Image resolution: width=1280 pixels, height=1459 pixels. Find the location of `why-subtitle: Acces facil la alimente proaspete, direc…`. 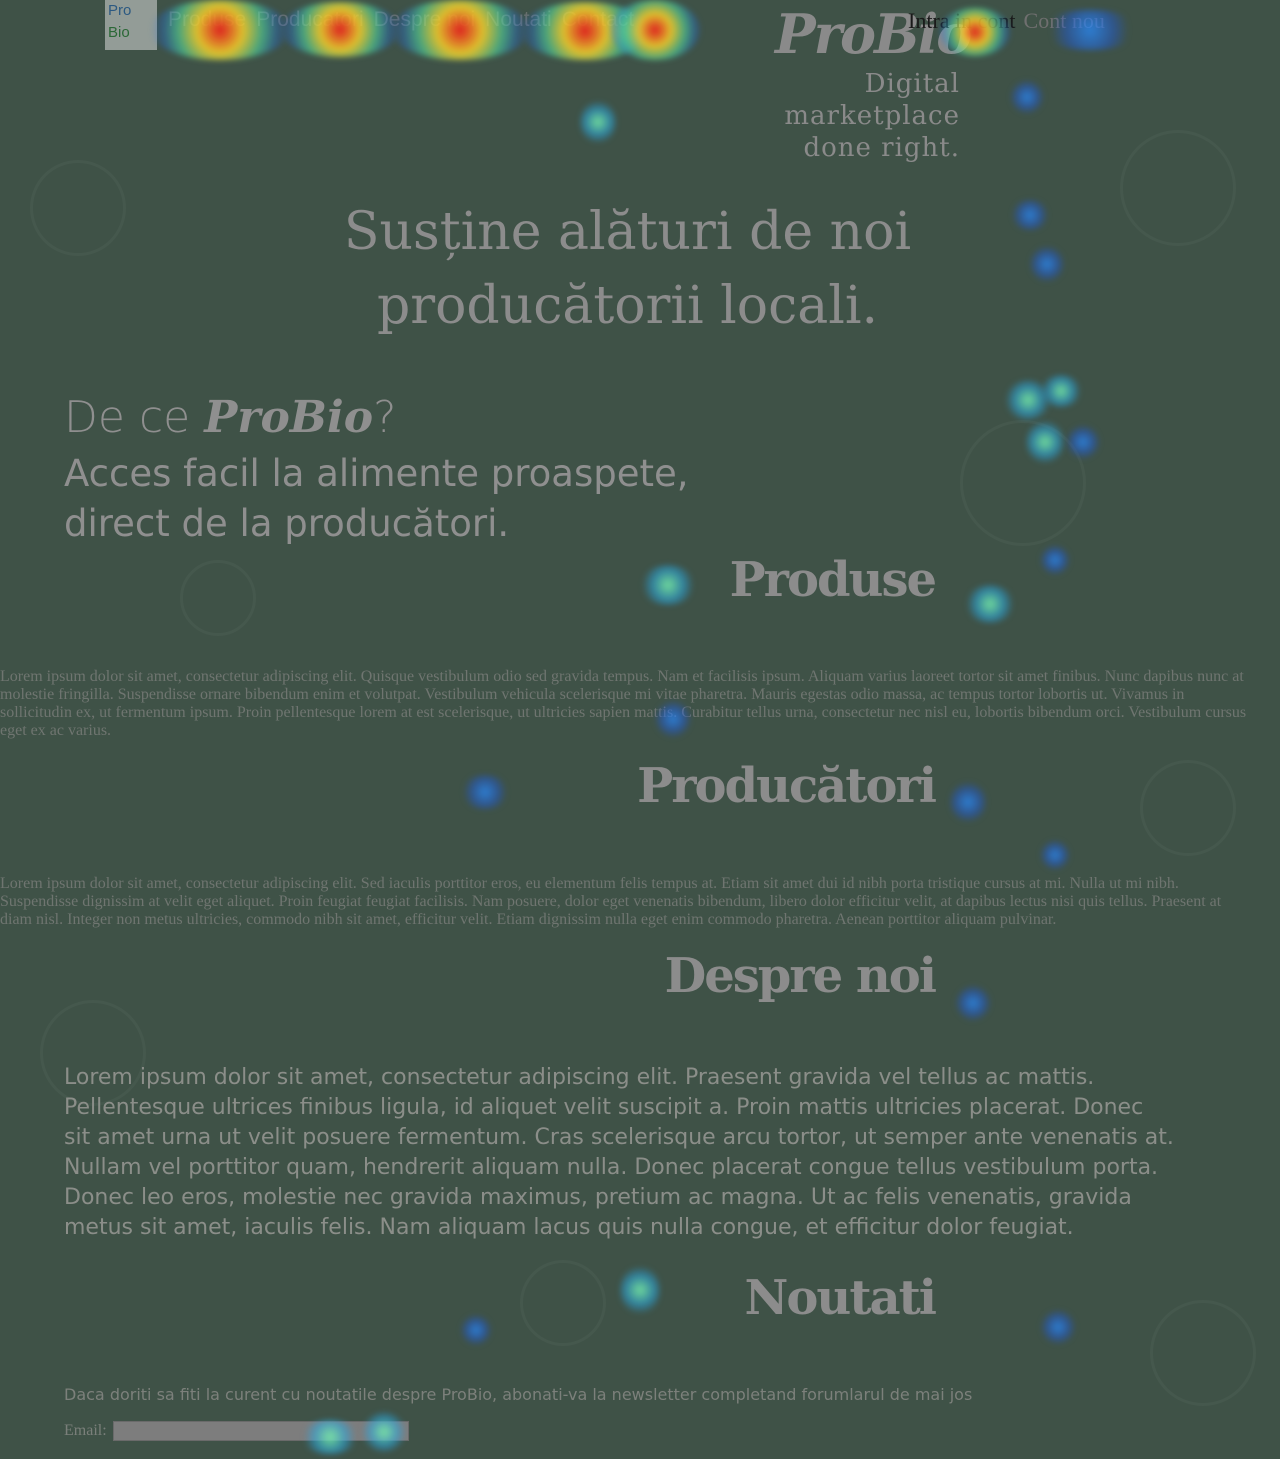

why-subtitle: Acces facil la alimente proaspete, direc… is located at coordinates (376, 499).